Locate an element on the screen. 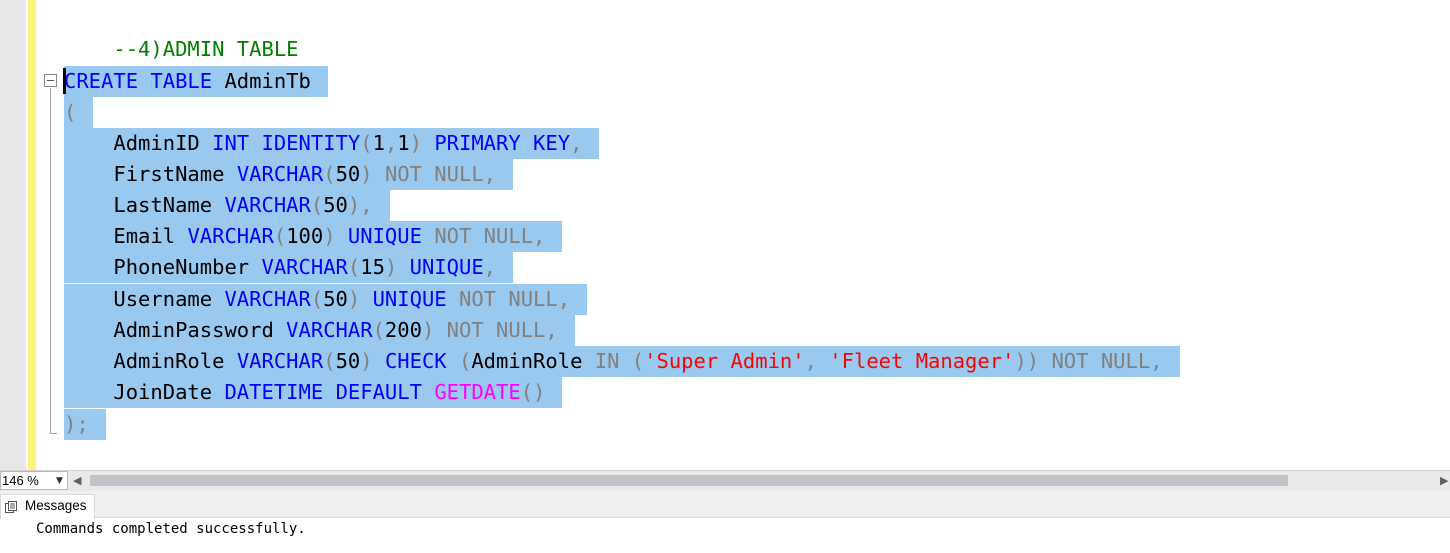  change-tracking-margin is located at coordinates (32, 235).